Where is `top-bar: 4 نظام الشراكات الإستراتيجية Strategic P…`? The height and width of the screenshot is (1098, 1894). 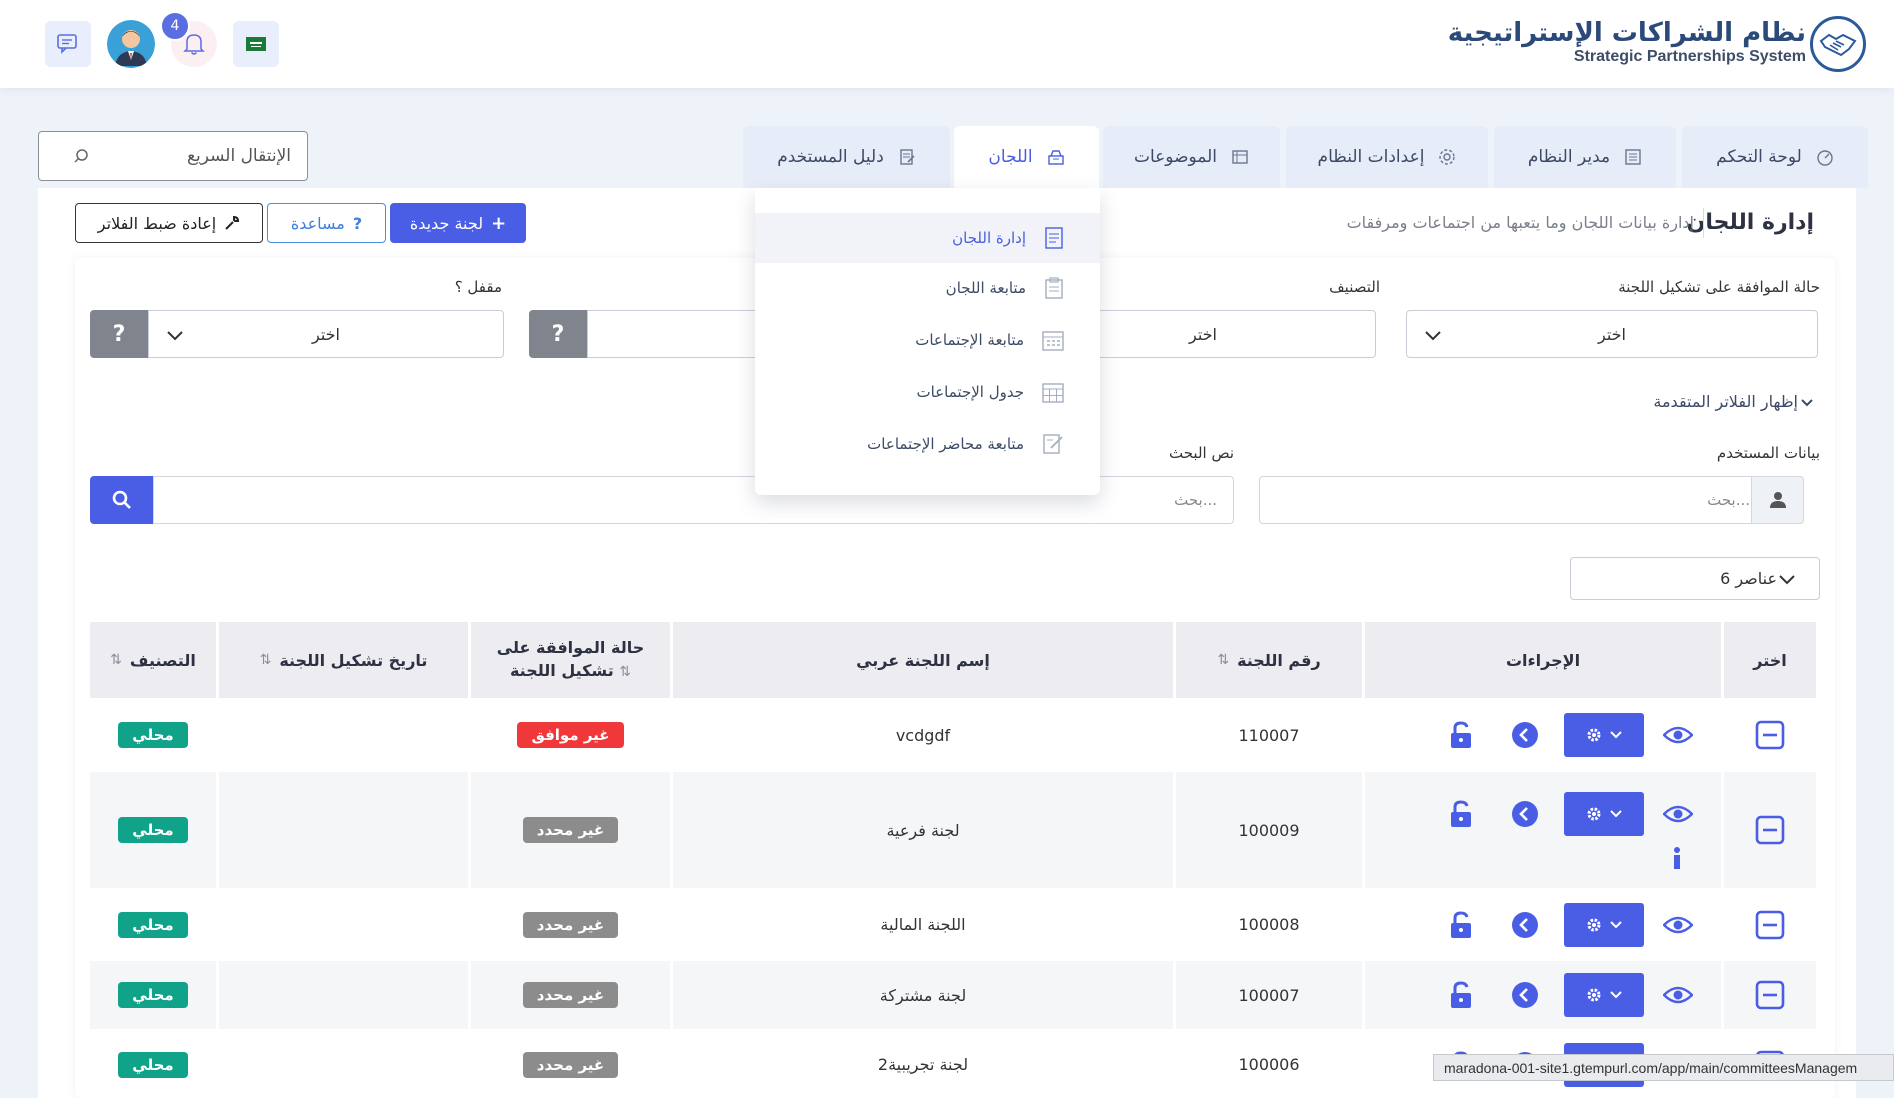
top-bar: 4 نظام الشراكات الإستراتيجية Strategic P… is located at coordinates (947, 44).